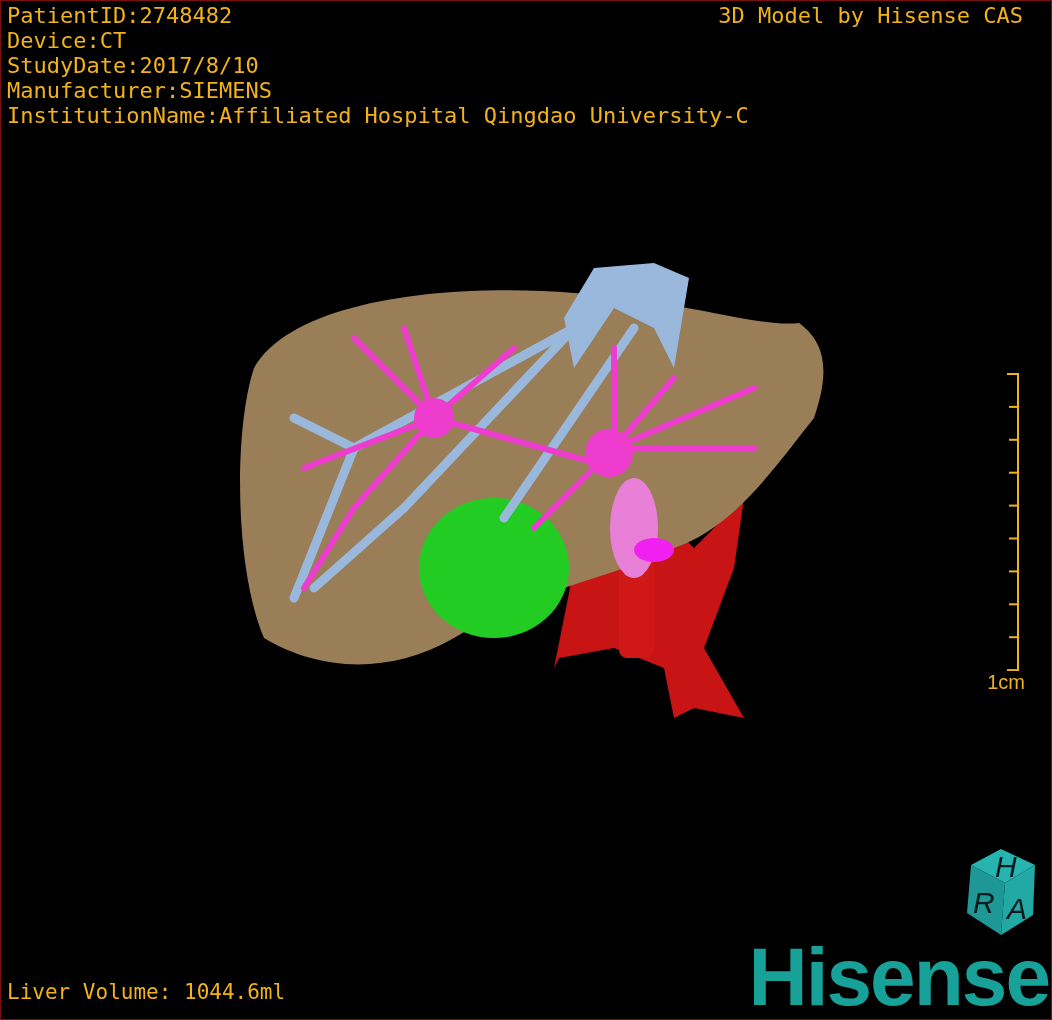  I want to click on brand-logo: Hisense, so click(898, 977).